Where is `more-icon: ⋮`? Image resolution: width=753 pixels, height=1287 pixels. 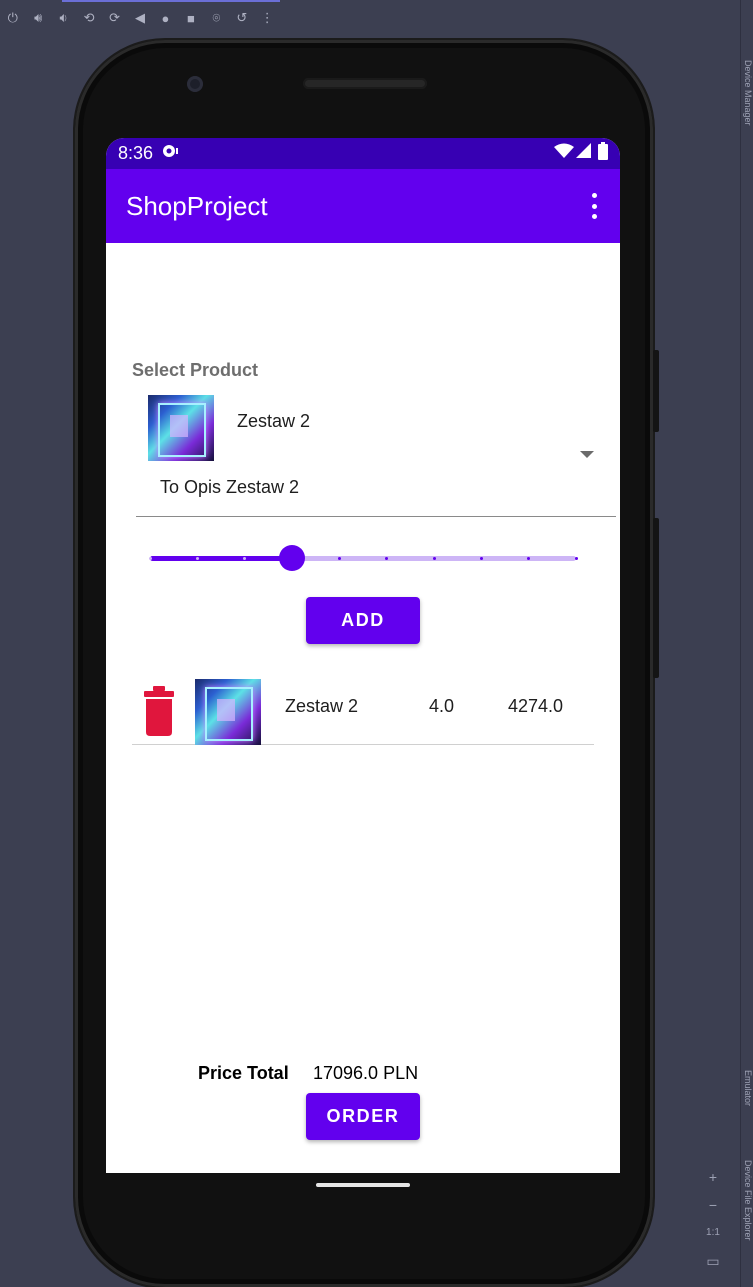
more-icon: ⋮ is located at coordinates (267, 18).